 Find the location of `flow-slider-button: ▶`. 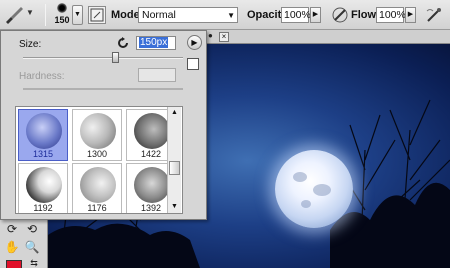

flow-slider-button: ▶ is located at coordinates (410, 15).